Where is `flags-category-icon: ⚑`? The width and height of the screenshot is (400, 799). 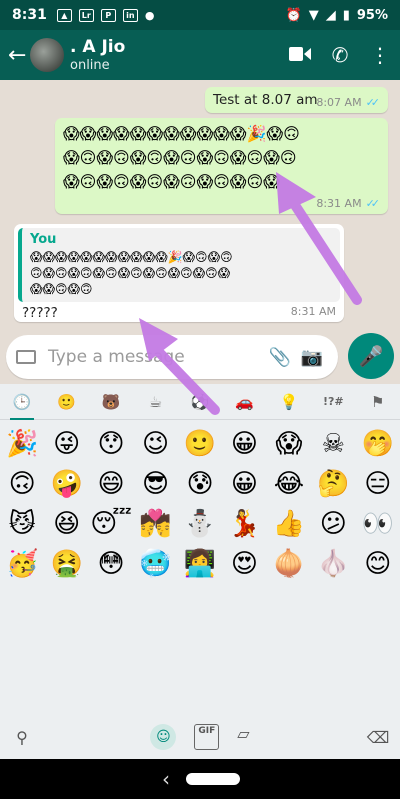
flags-category-icon: ⚑ is located at coordinates (378, 402).